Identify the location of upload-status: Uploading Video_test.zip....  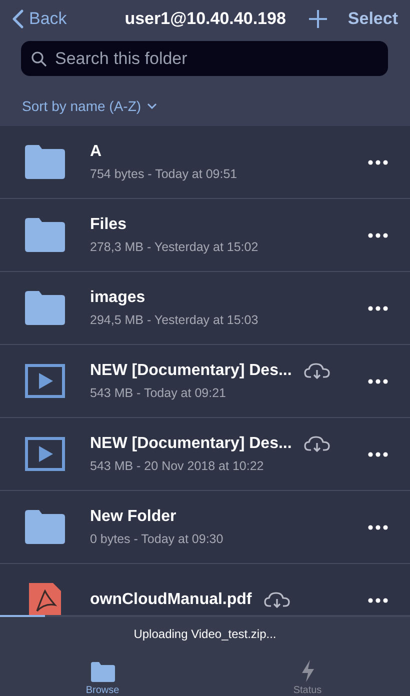
(205, 634).